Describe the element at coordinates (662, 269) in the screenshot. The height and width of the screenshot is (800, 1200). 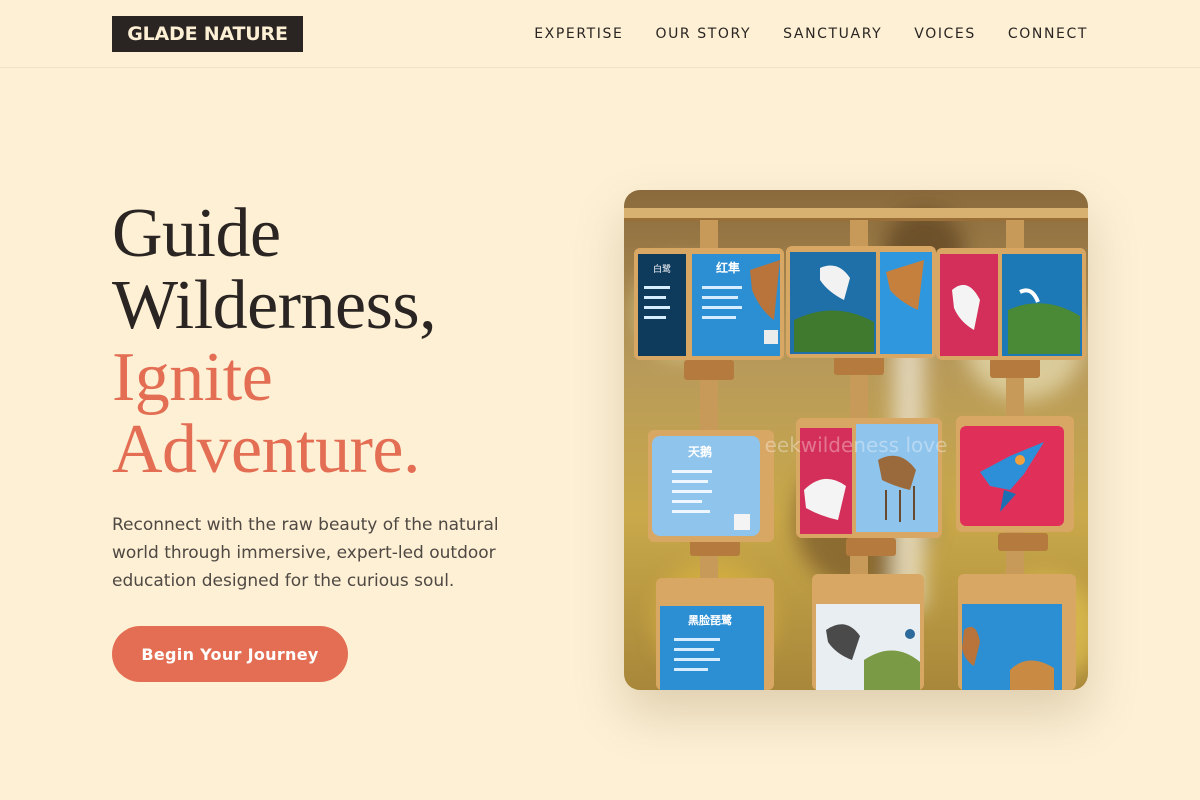
I see `sign-title: 白鹭` at that location.